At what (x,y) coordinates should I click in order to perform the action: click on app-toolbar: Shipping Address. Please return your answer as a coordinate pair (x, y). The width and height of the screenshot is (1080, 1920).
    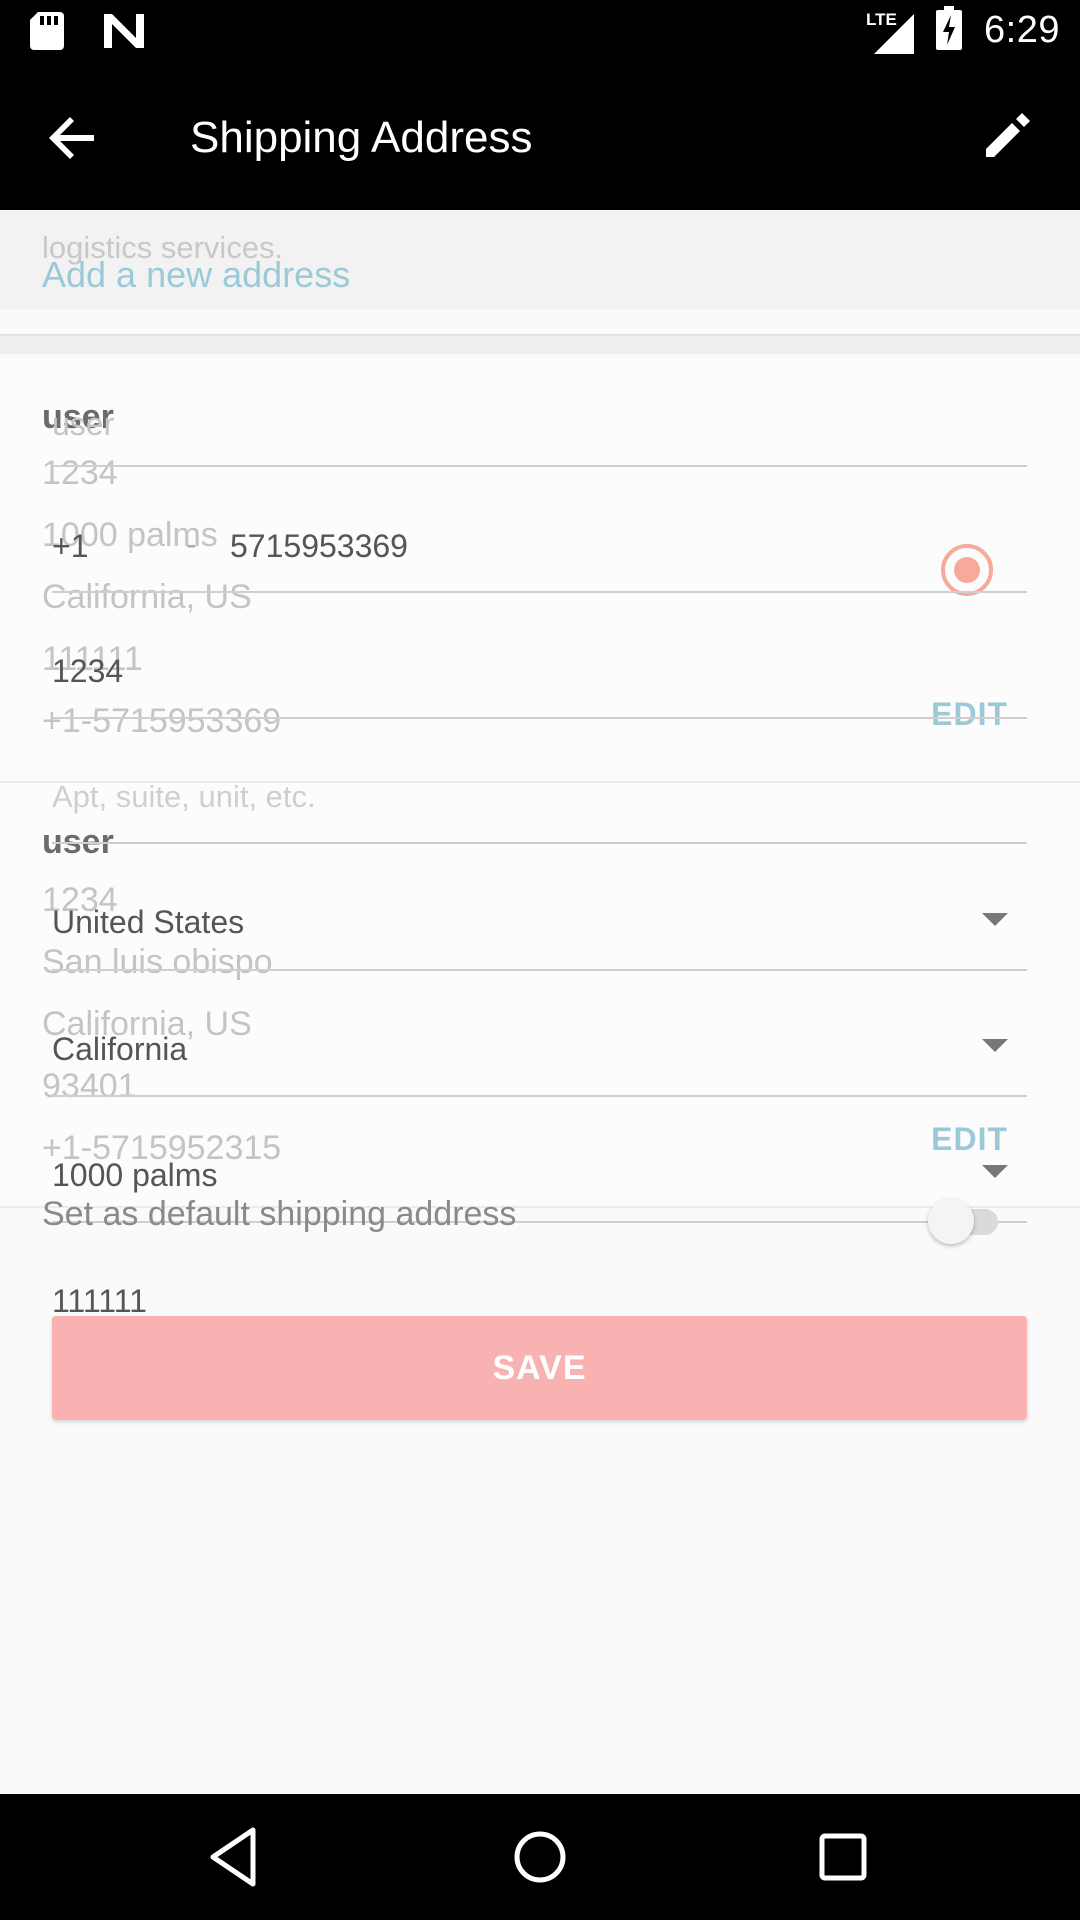
    Looking at the image, I should click on (540, 136).